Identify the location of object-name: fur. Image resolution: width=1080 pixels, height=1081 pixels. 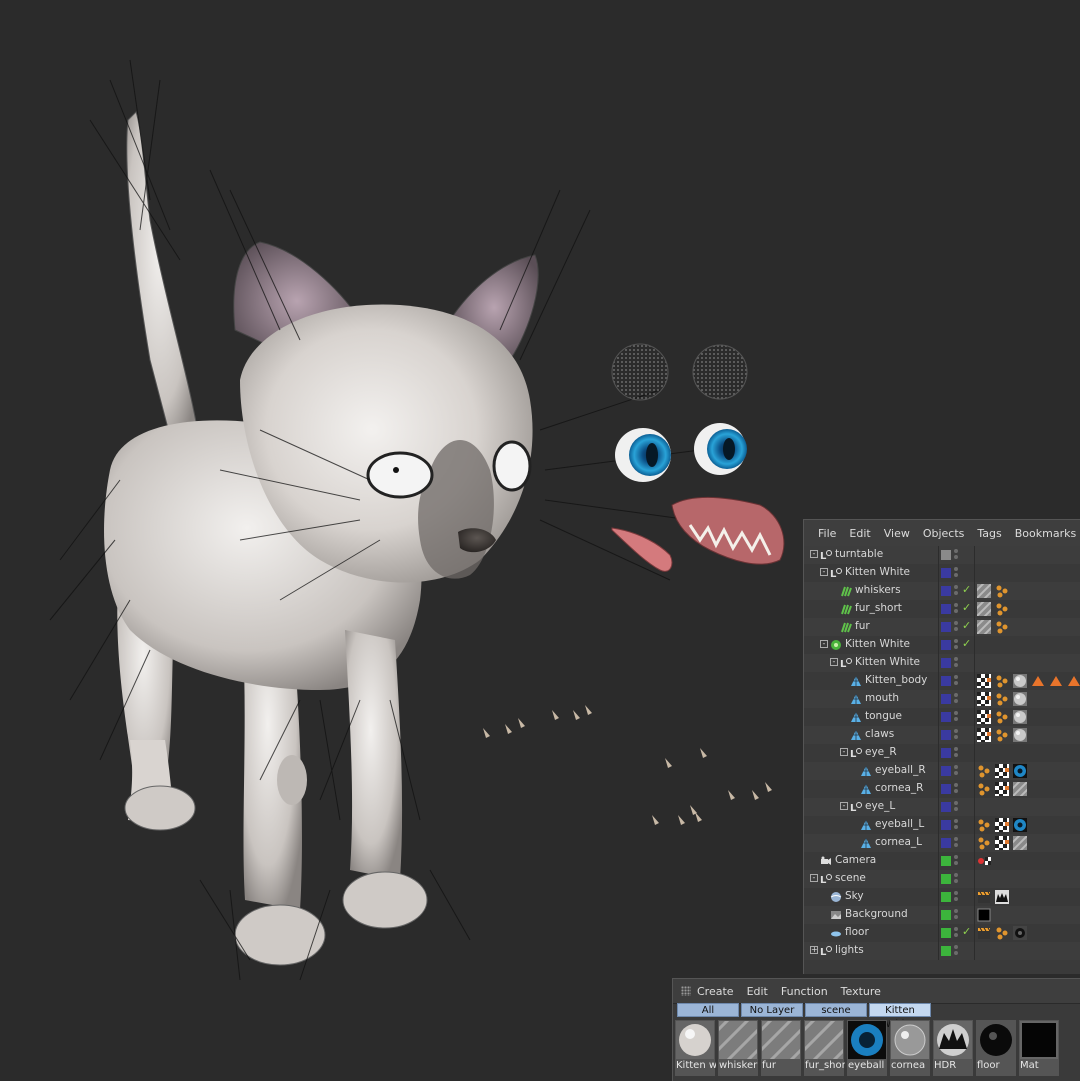
(862, 626).